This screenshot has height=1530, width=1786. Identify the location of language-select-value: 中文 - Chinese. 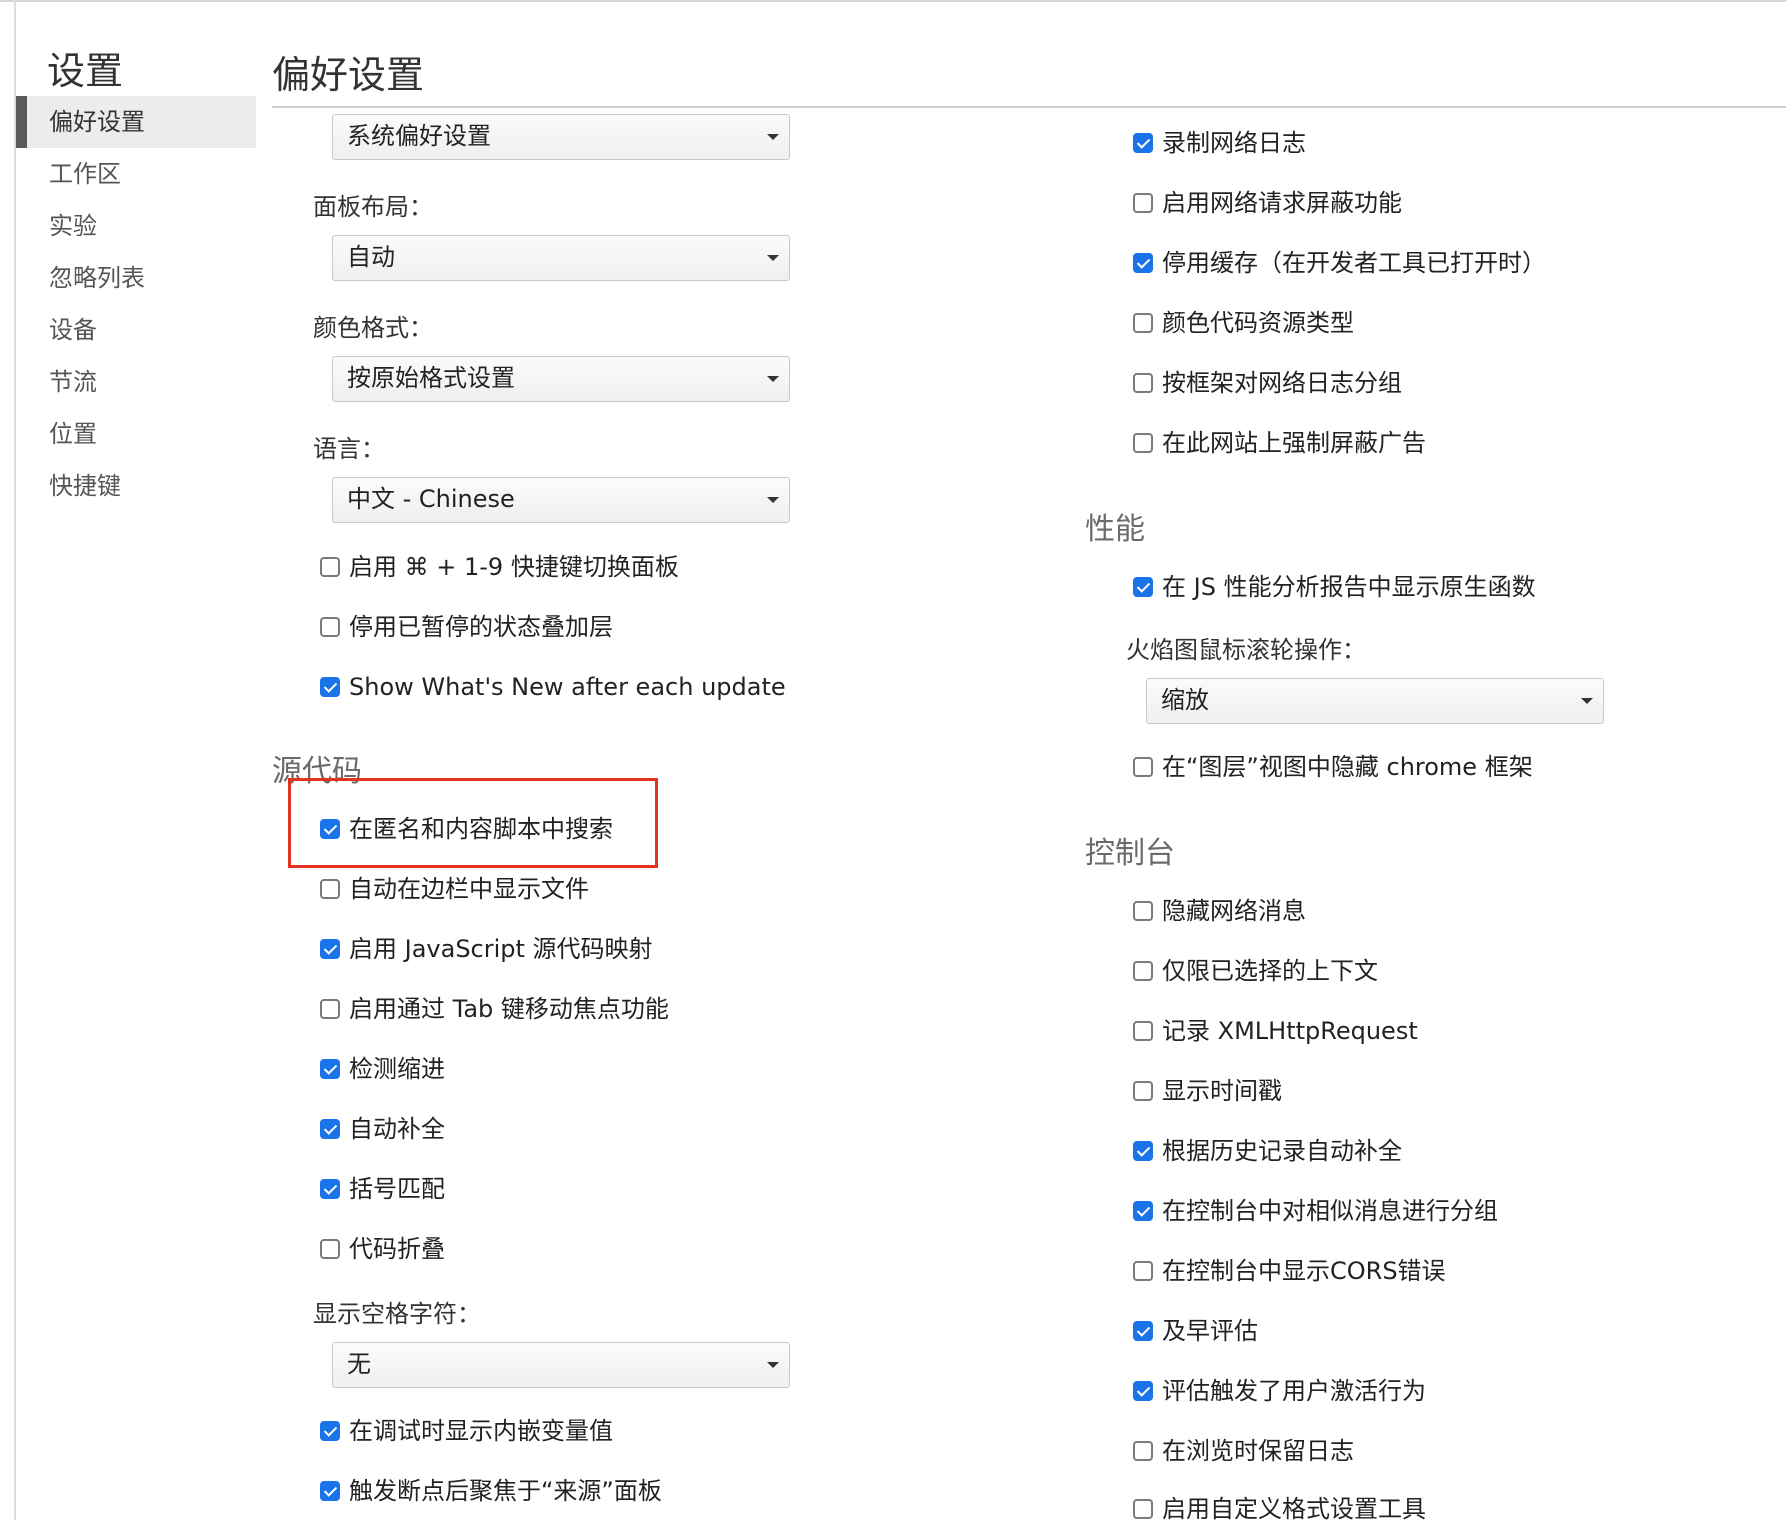
(431, 499).